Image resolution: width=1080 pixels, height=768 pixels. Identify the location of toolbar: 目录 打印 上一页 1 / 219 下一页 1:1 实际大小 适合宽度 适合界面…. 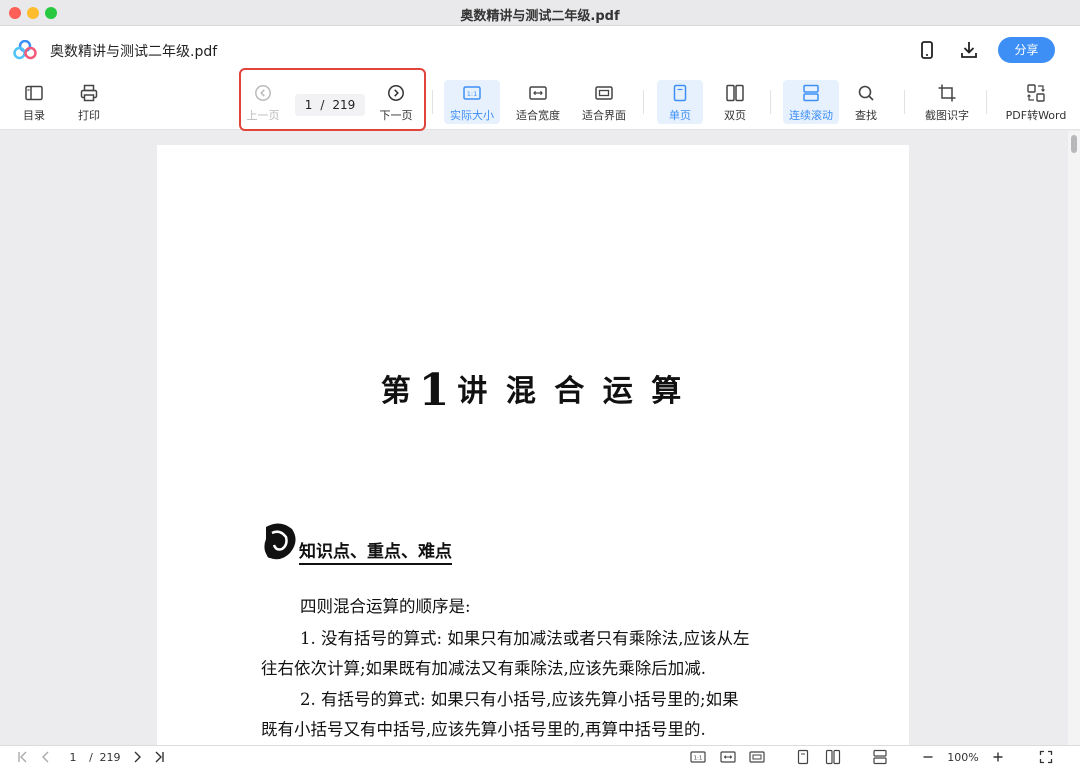
(540, 102).